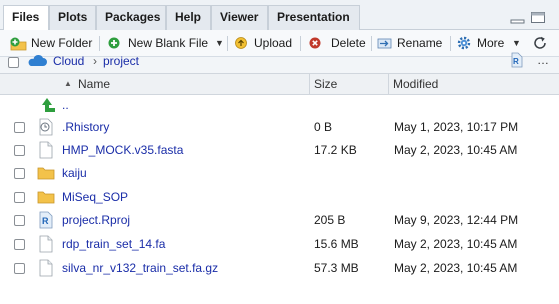  Describe the element at coordinates (94, 84) in the screenshot. I see `column-header-name: Name` at that location.